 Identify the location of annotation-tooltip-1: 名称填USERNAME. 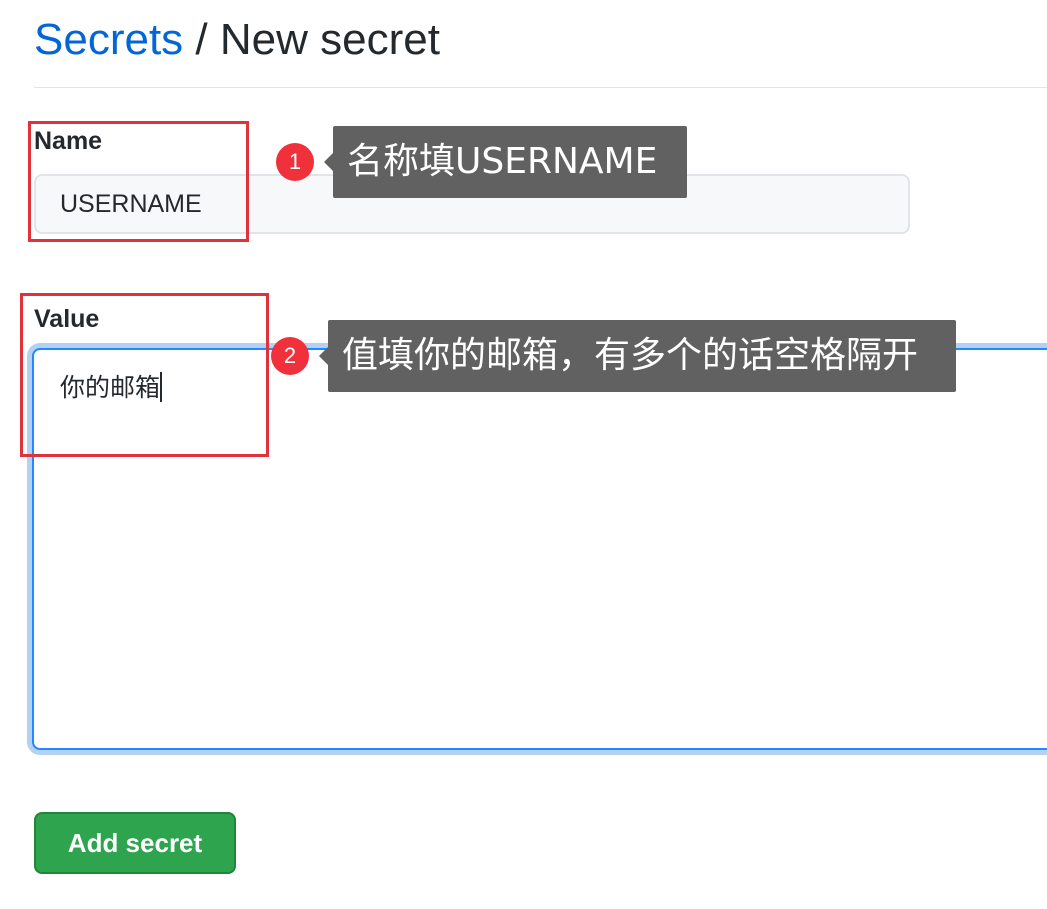
(505, 162).